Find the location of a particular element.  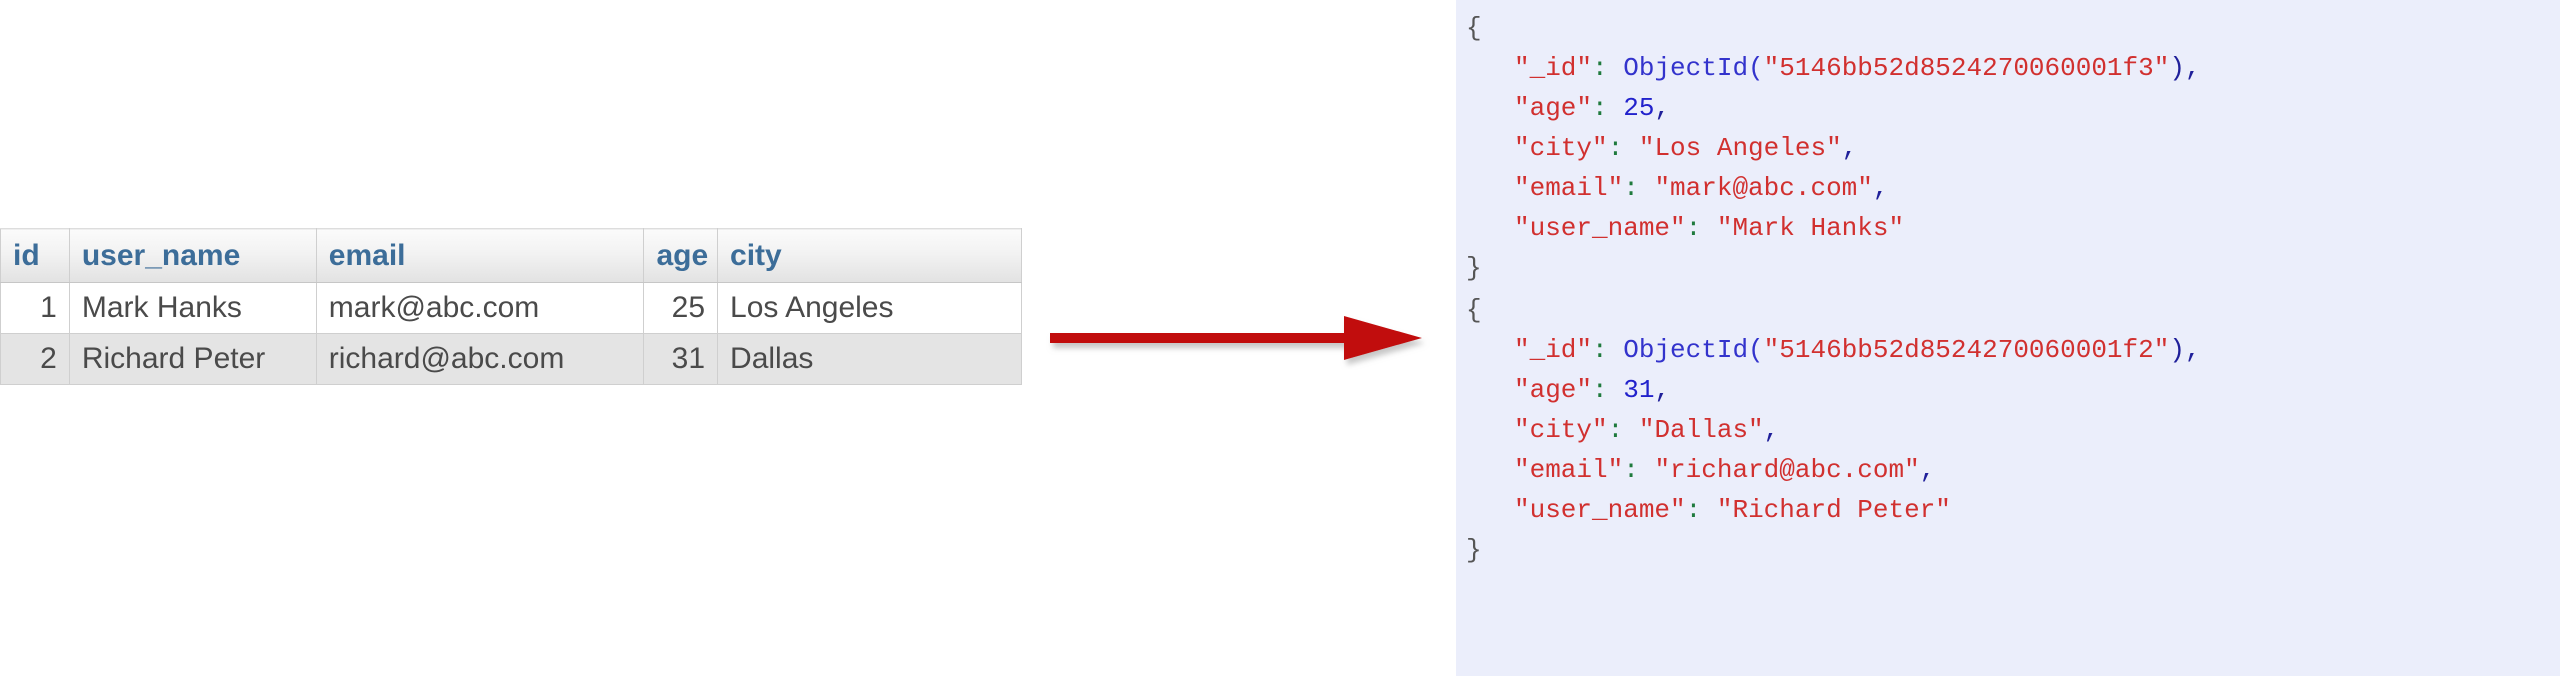

json-field-email: "email": "mark@abc.com", is located at coordinates (2008, 188).